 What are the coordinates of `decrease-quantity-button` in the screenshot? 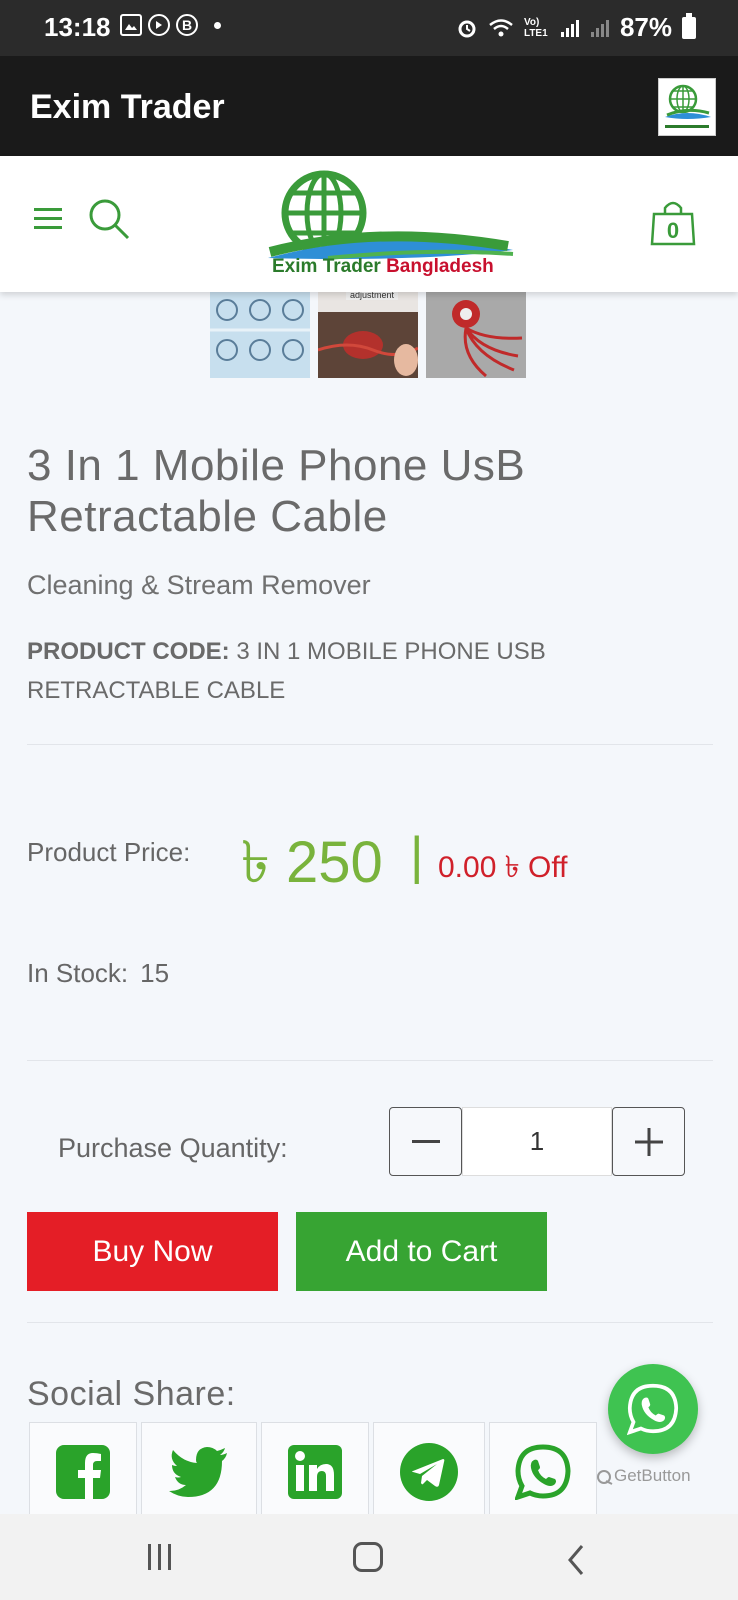 It's located at (425, 1141).